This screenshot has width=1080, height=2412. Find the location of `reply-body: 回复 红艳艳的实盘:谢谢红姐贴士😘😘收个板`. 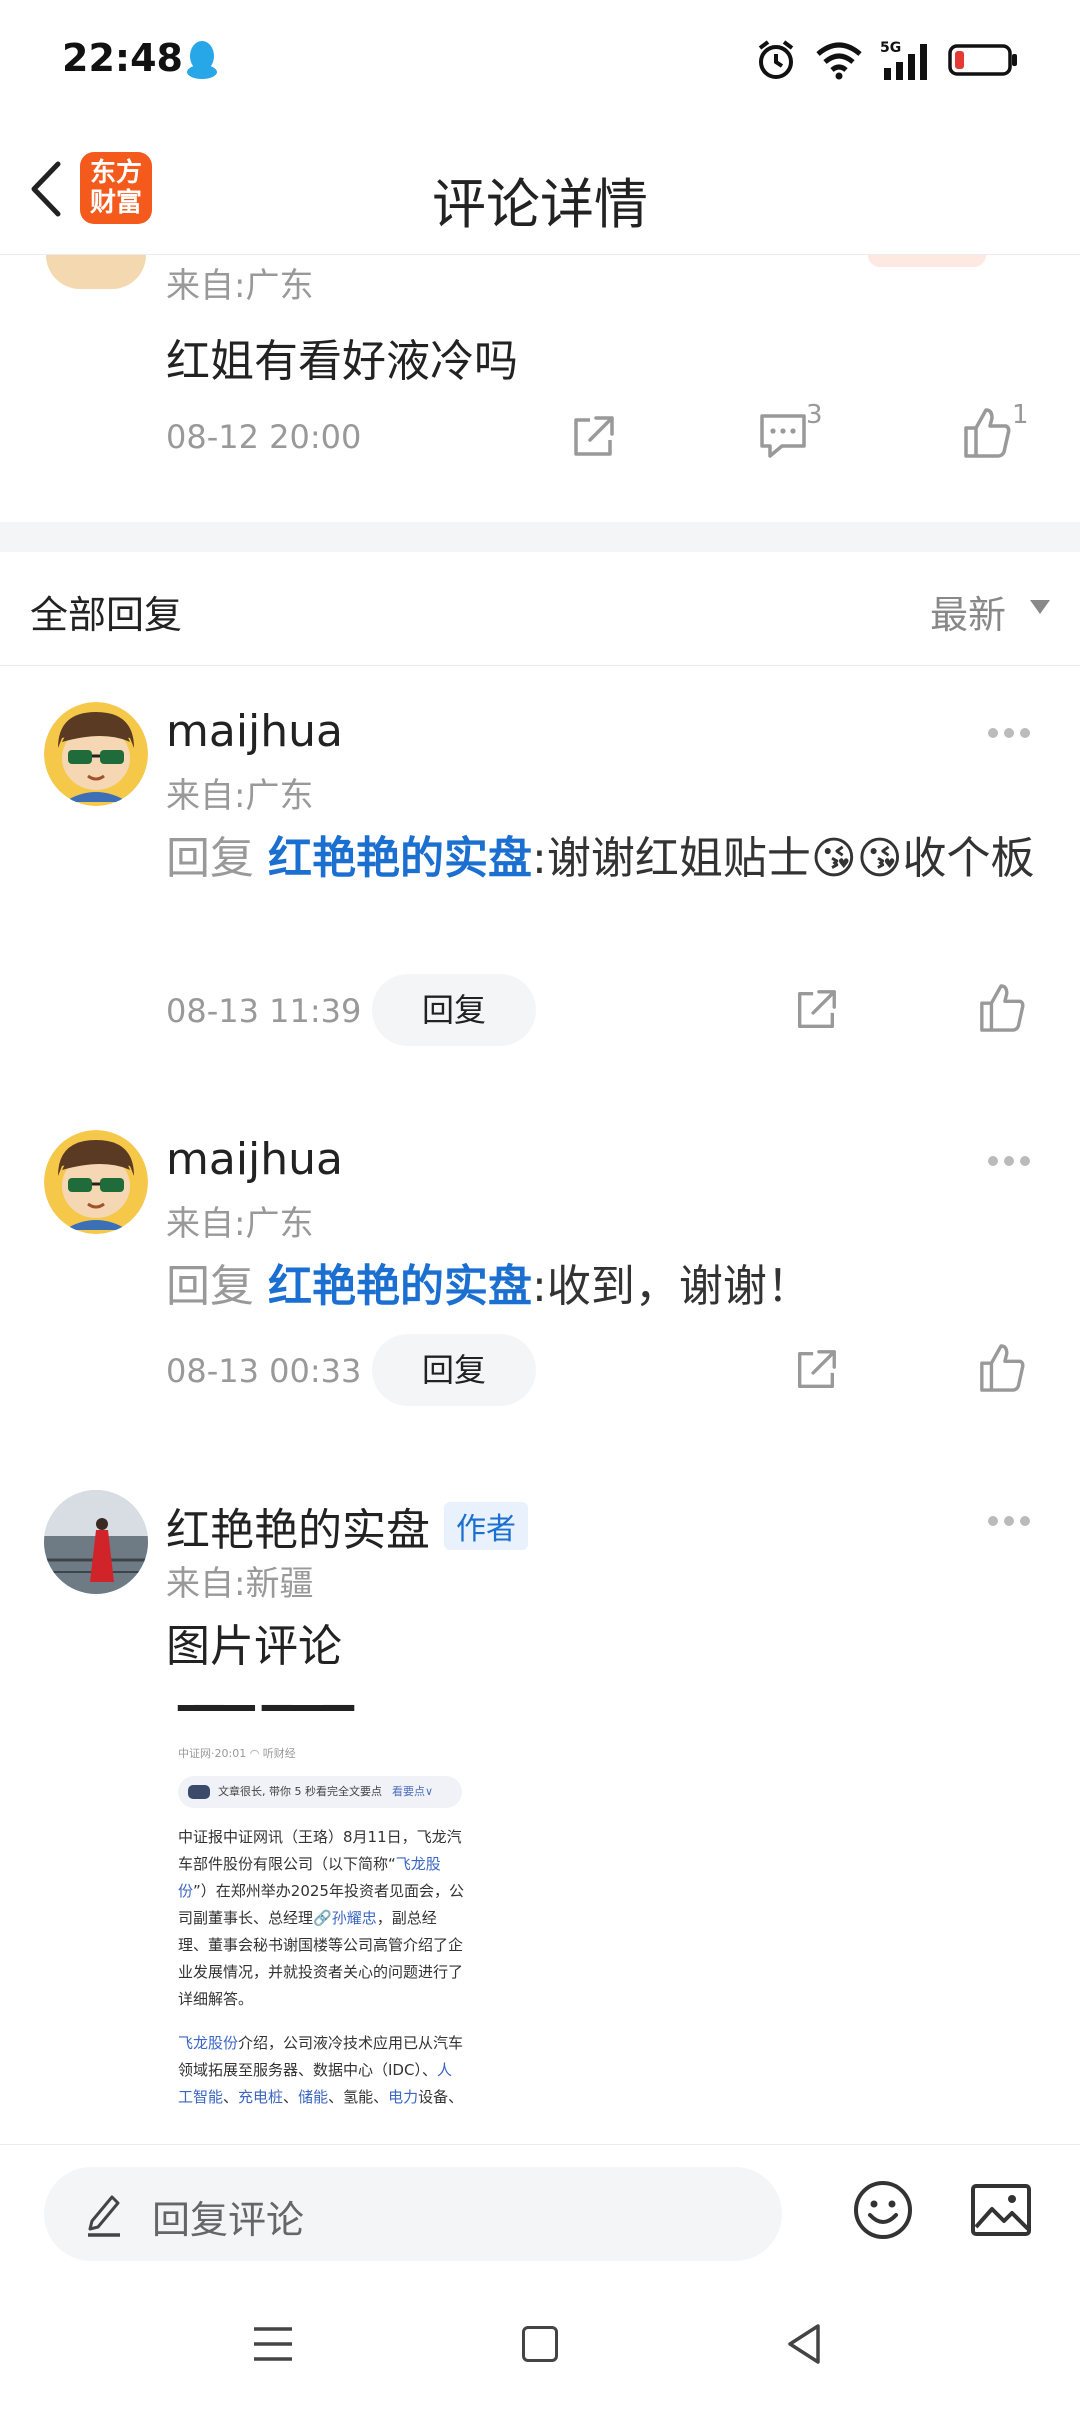

reply-body: 回复 红艳艳的实盘:谢谢红姐贴士😘😘收个板 is located at coordinates (606, 859).